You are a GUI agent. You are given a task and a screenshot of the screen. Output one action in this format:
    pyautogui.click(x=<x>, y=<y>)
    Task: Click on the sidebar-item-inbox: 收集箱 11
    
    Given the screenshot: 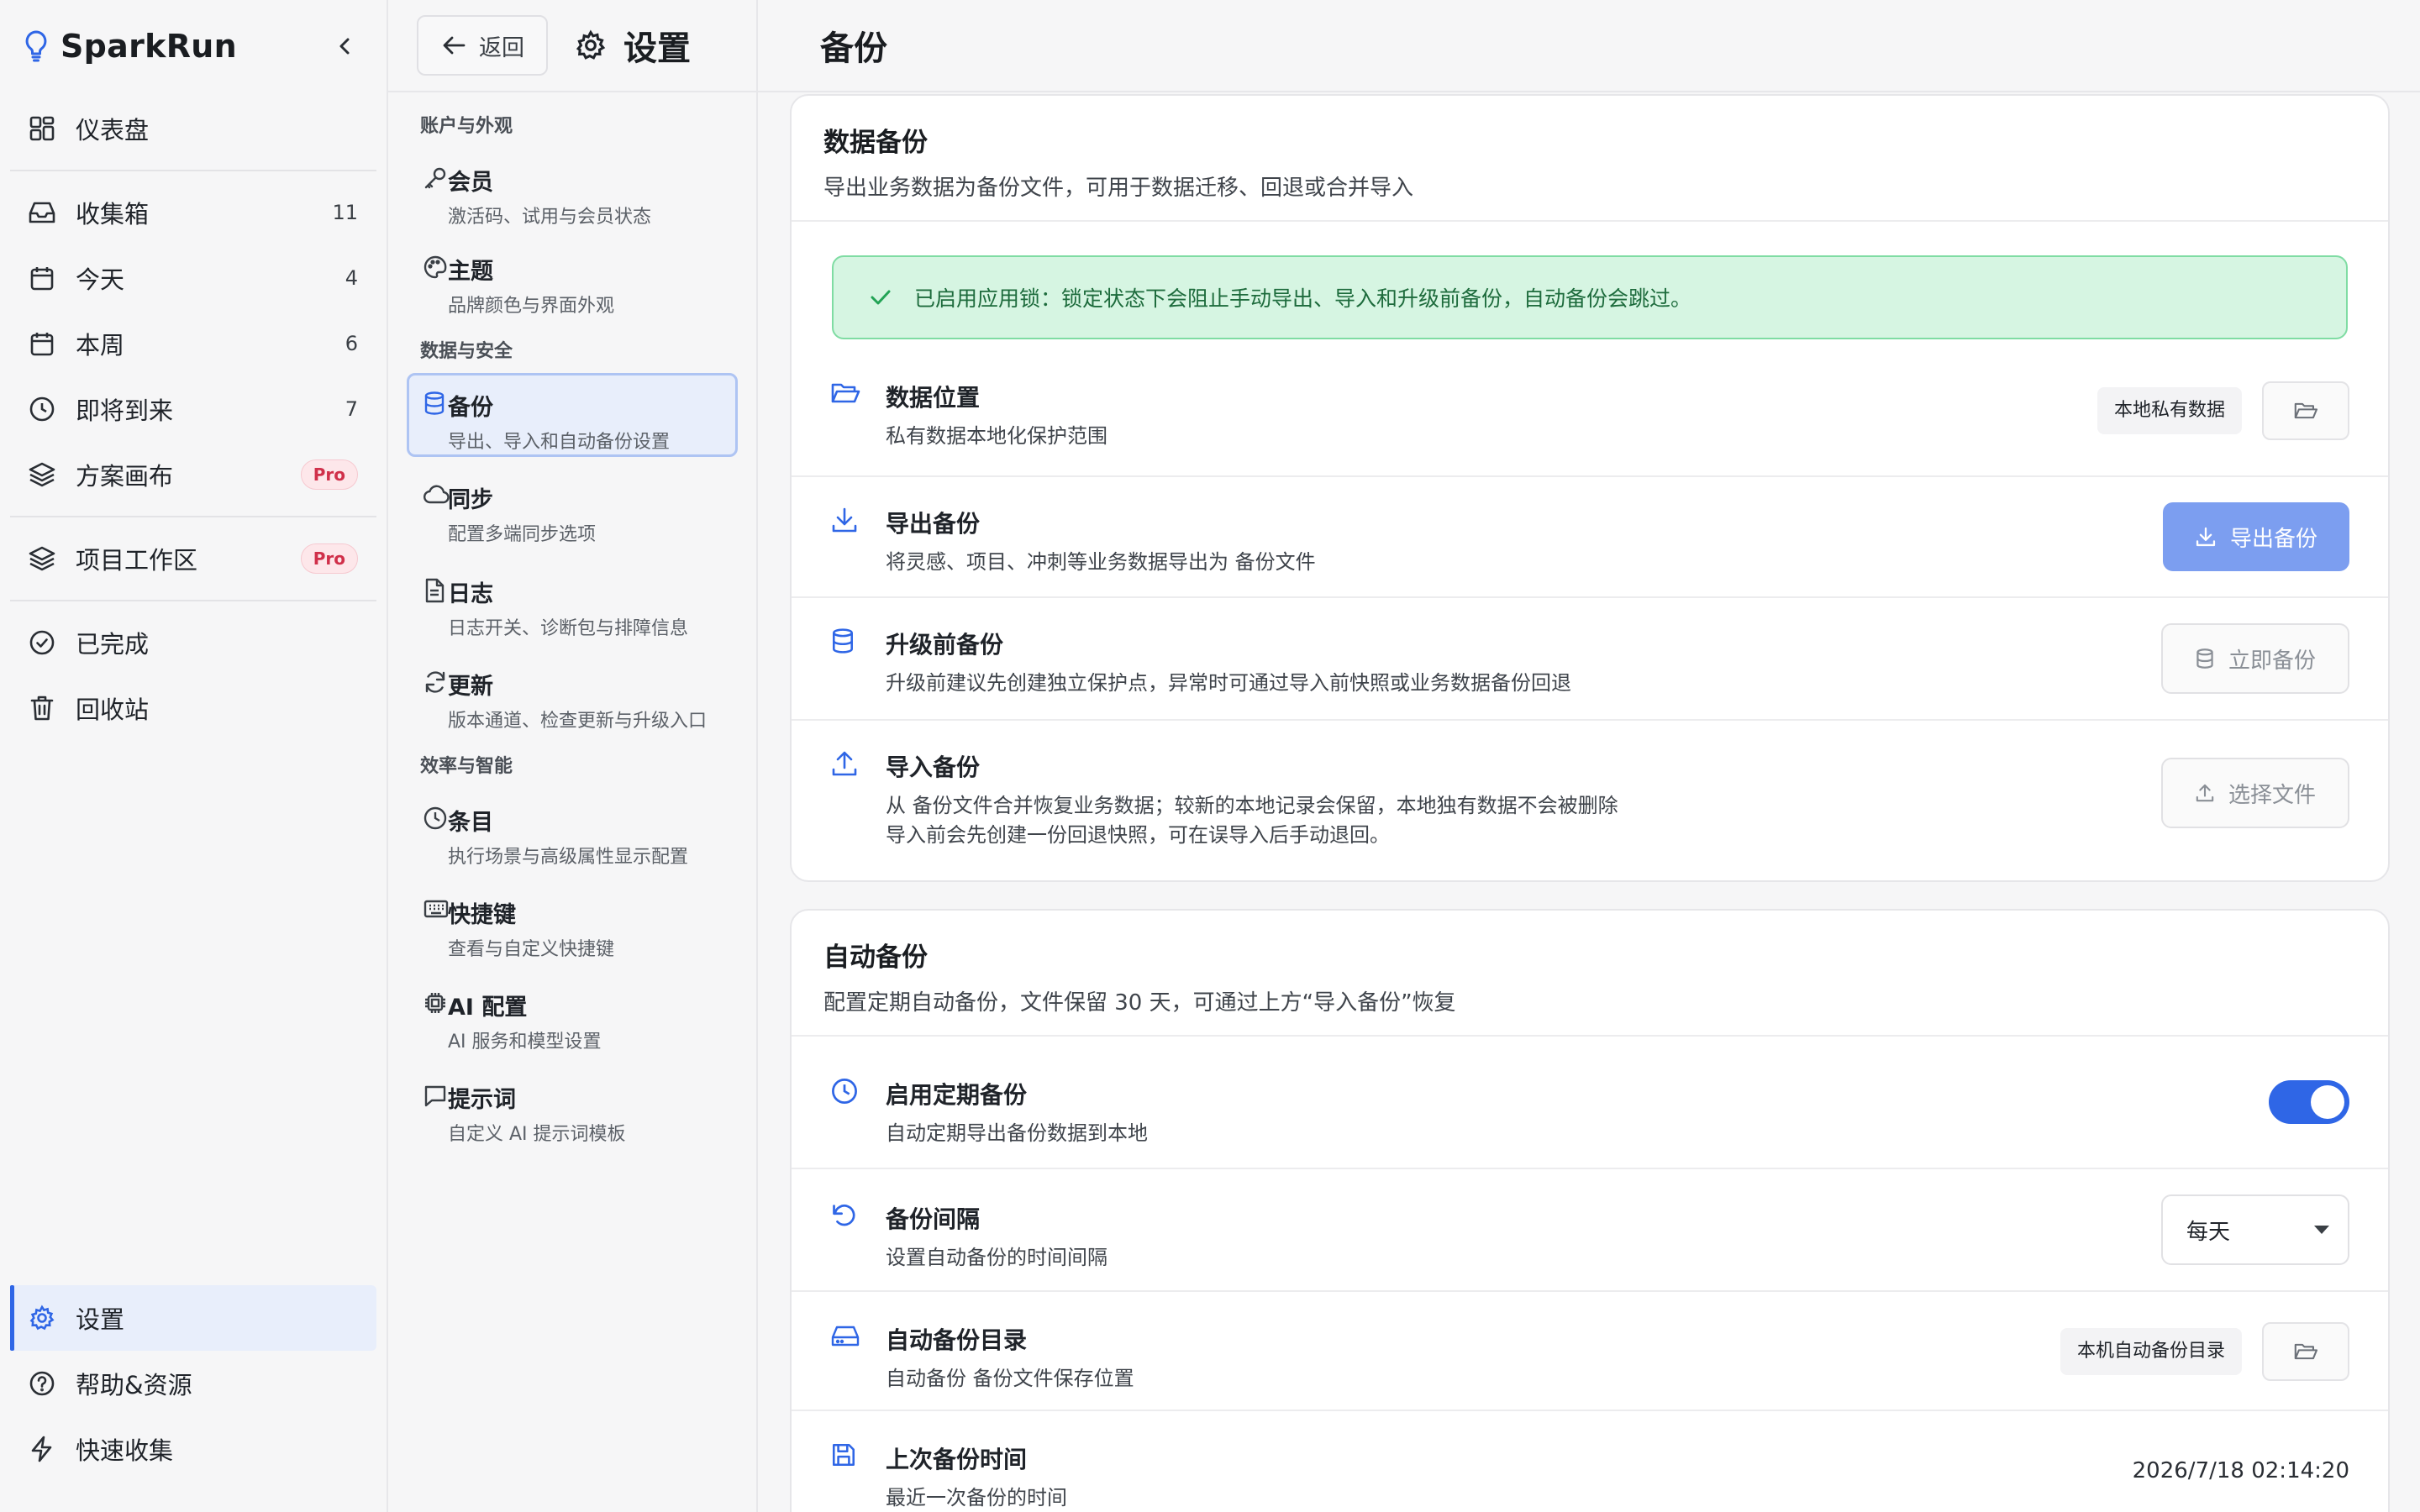 What is the action you would take?
    pyautogui.click(x=193, y=212)
    